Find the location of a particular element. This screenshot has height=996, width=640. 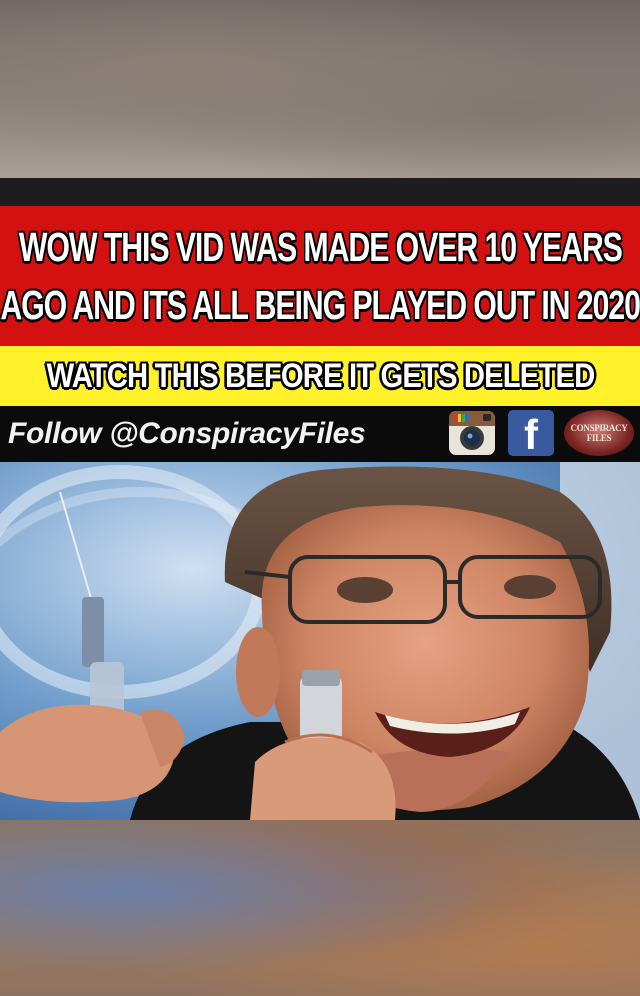

facebook-icon: f is located at coordinates (531, 433).